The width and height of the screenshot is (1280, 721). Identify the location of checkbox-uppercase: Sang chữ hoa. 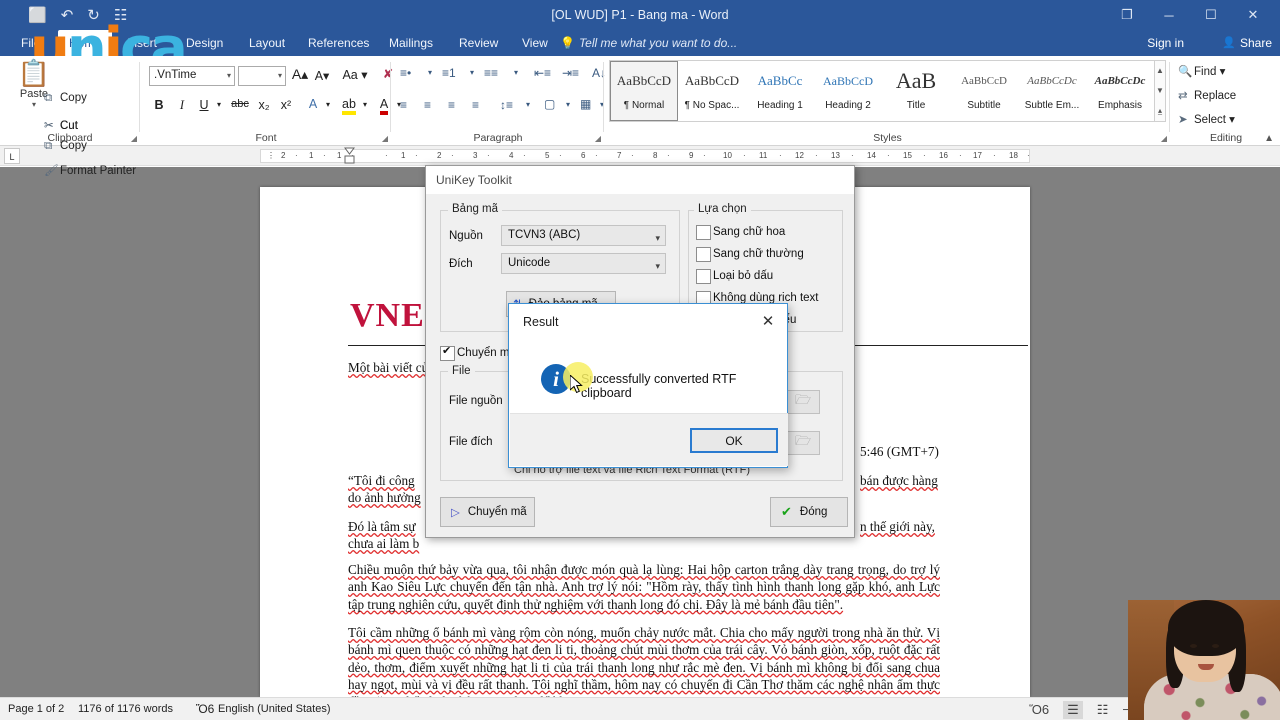
(740, 232).